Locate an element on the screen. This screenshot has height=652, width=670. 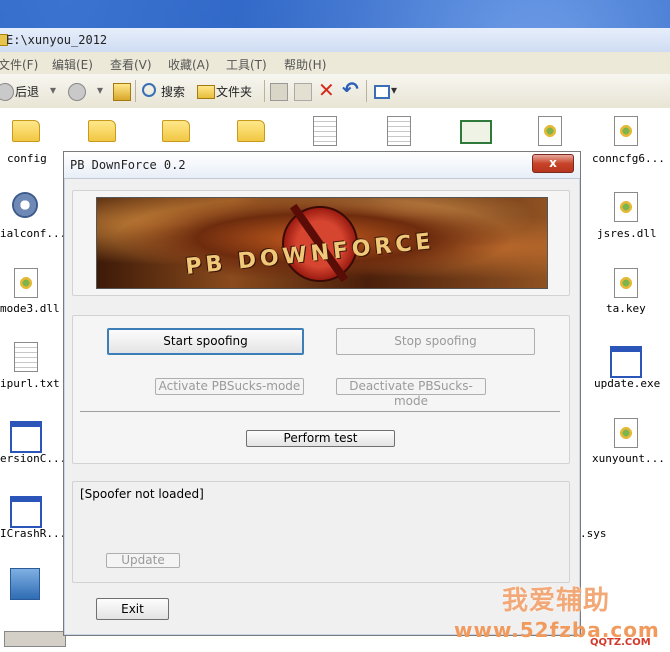
back-button: 后退 is located at coordinates (27, 91).